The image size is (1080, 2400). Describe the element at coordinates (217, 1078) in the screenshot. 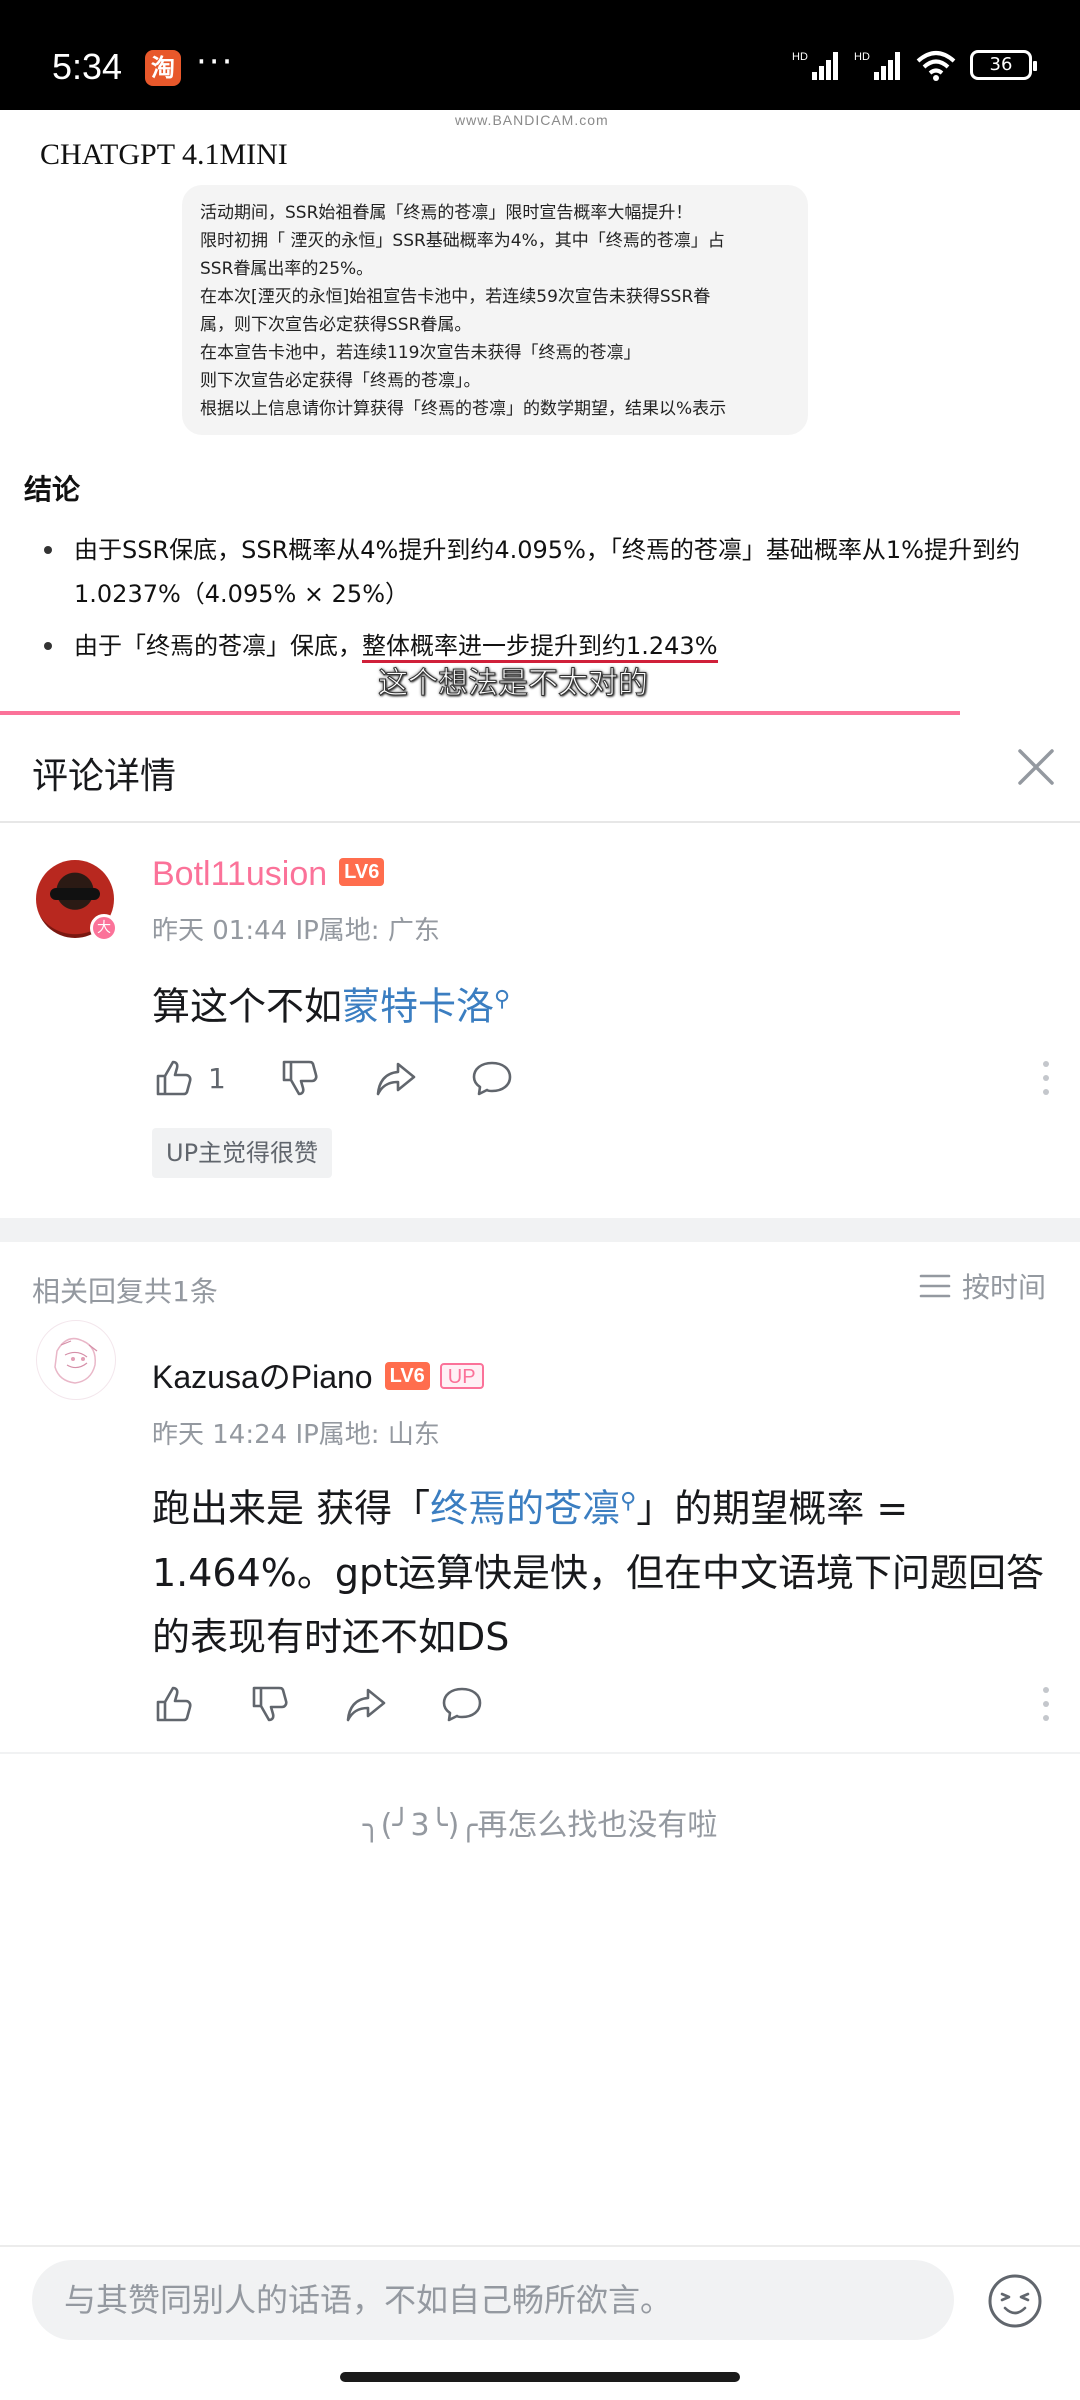

I see `like-count: 1` at that location.